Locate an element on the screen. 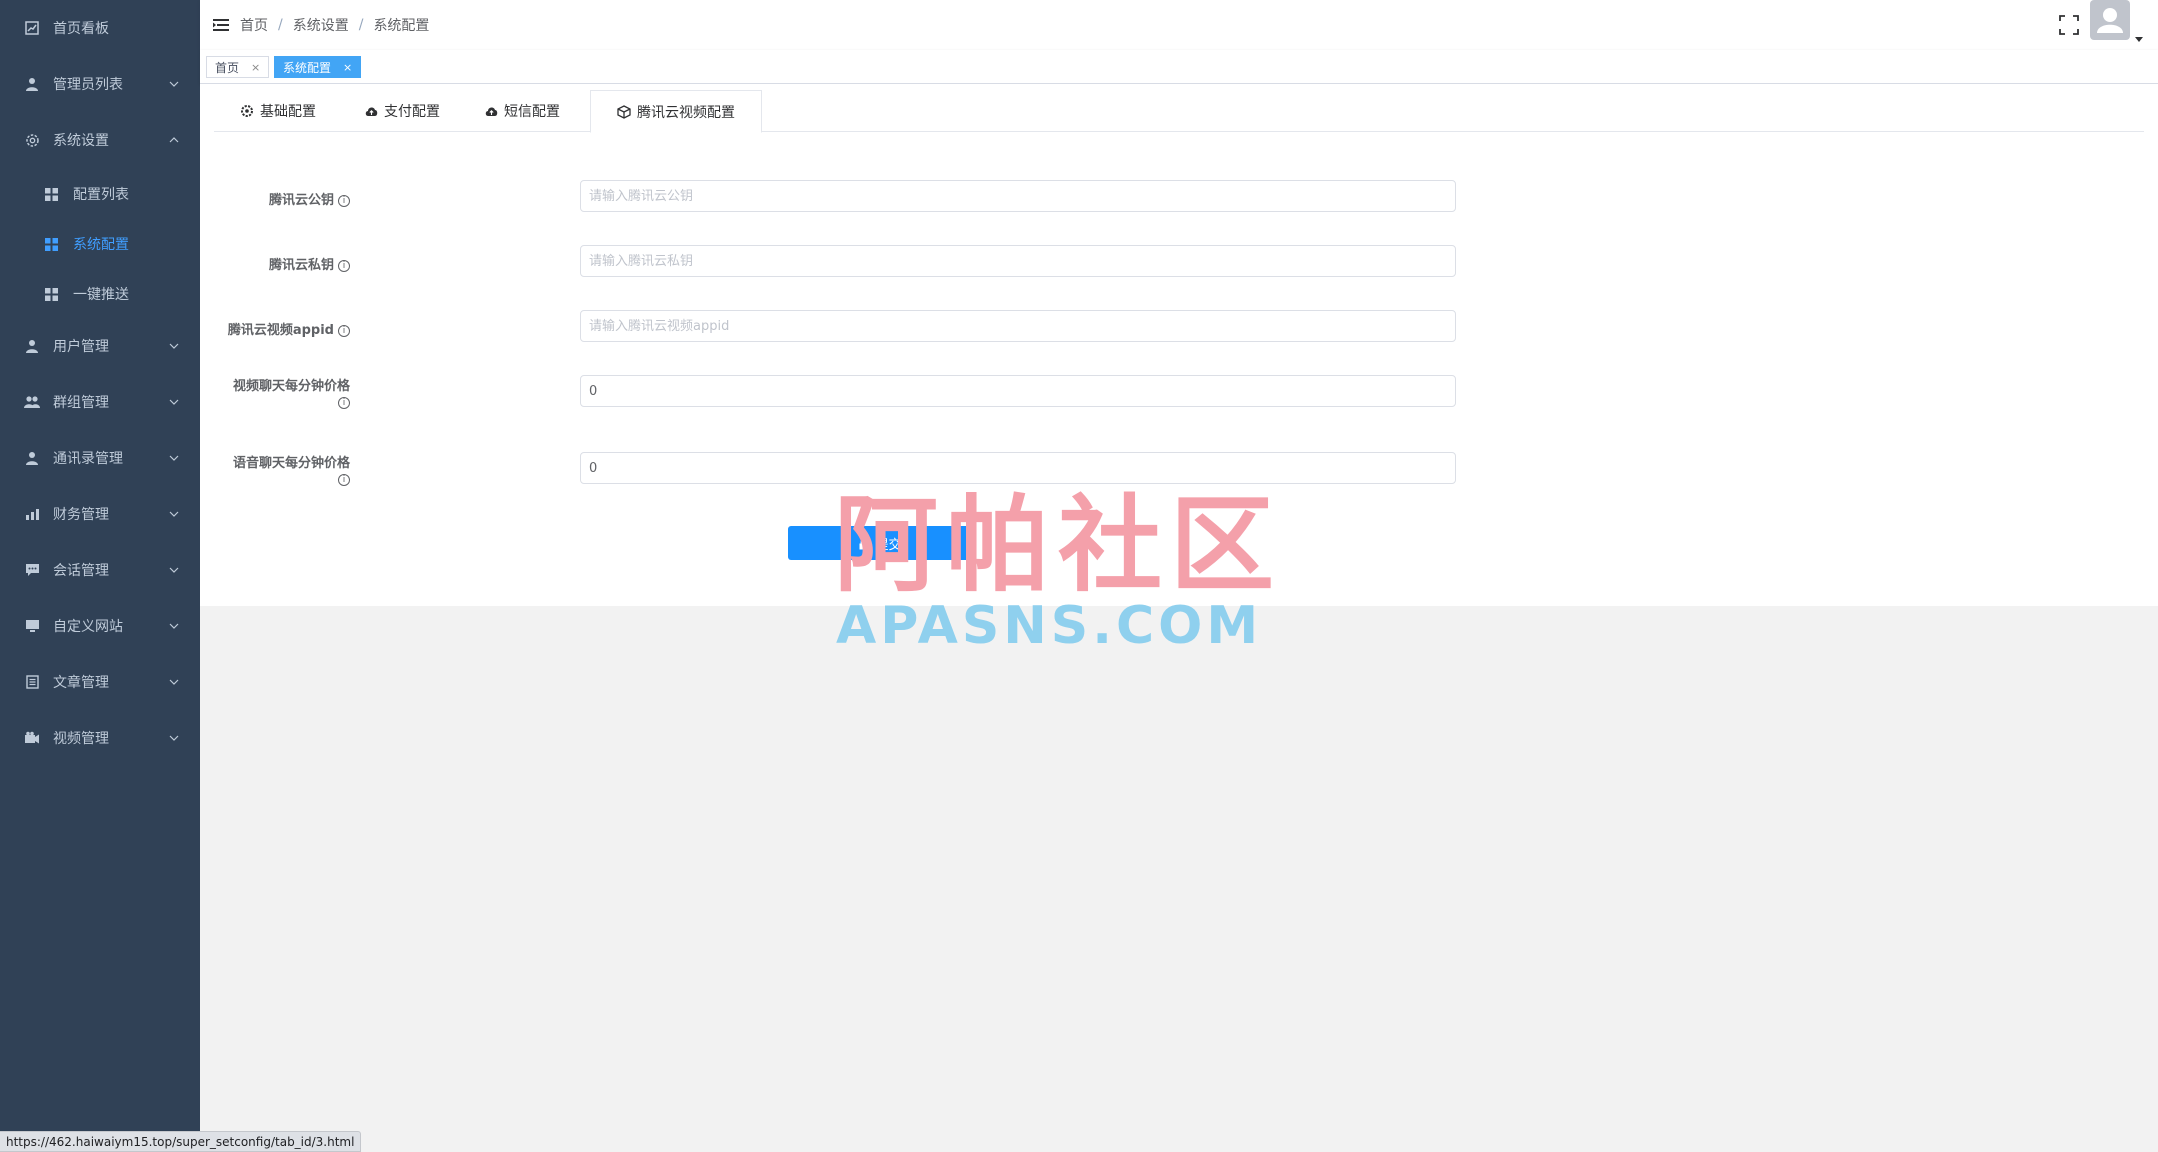 The width and height of the screenshot is (2158, 1152). form-row-private-key: 腾讯云私钥 i is located at coordinates (850, 262).